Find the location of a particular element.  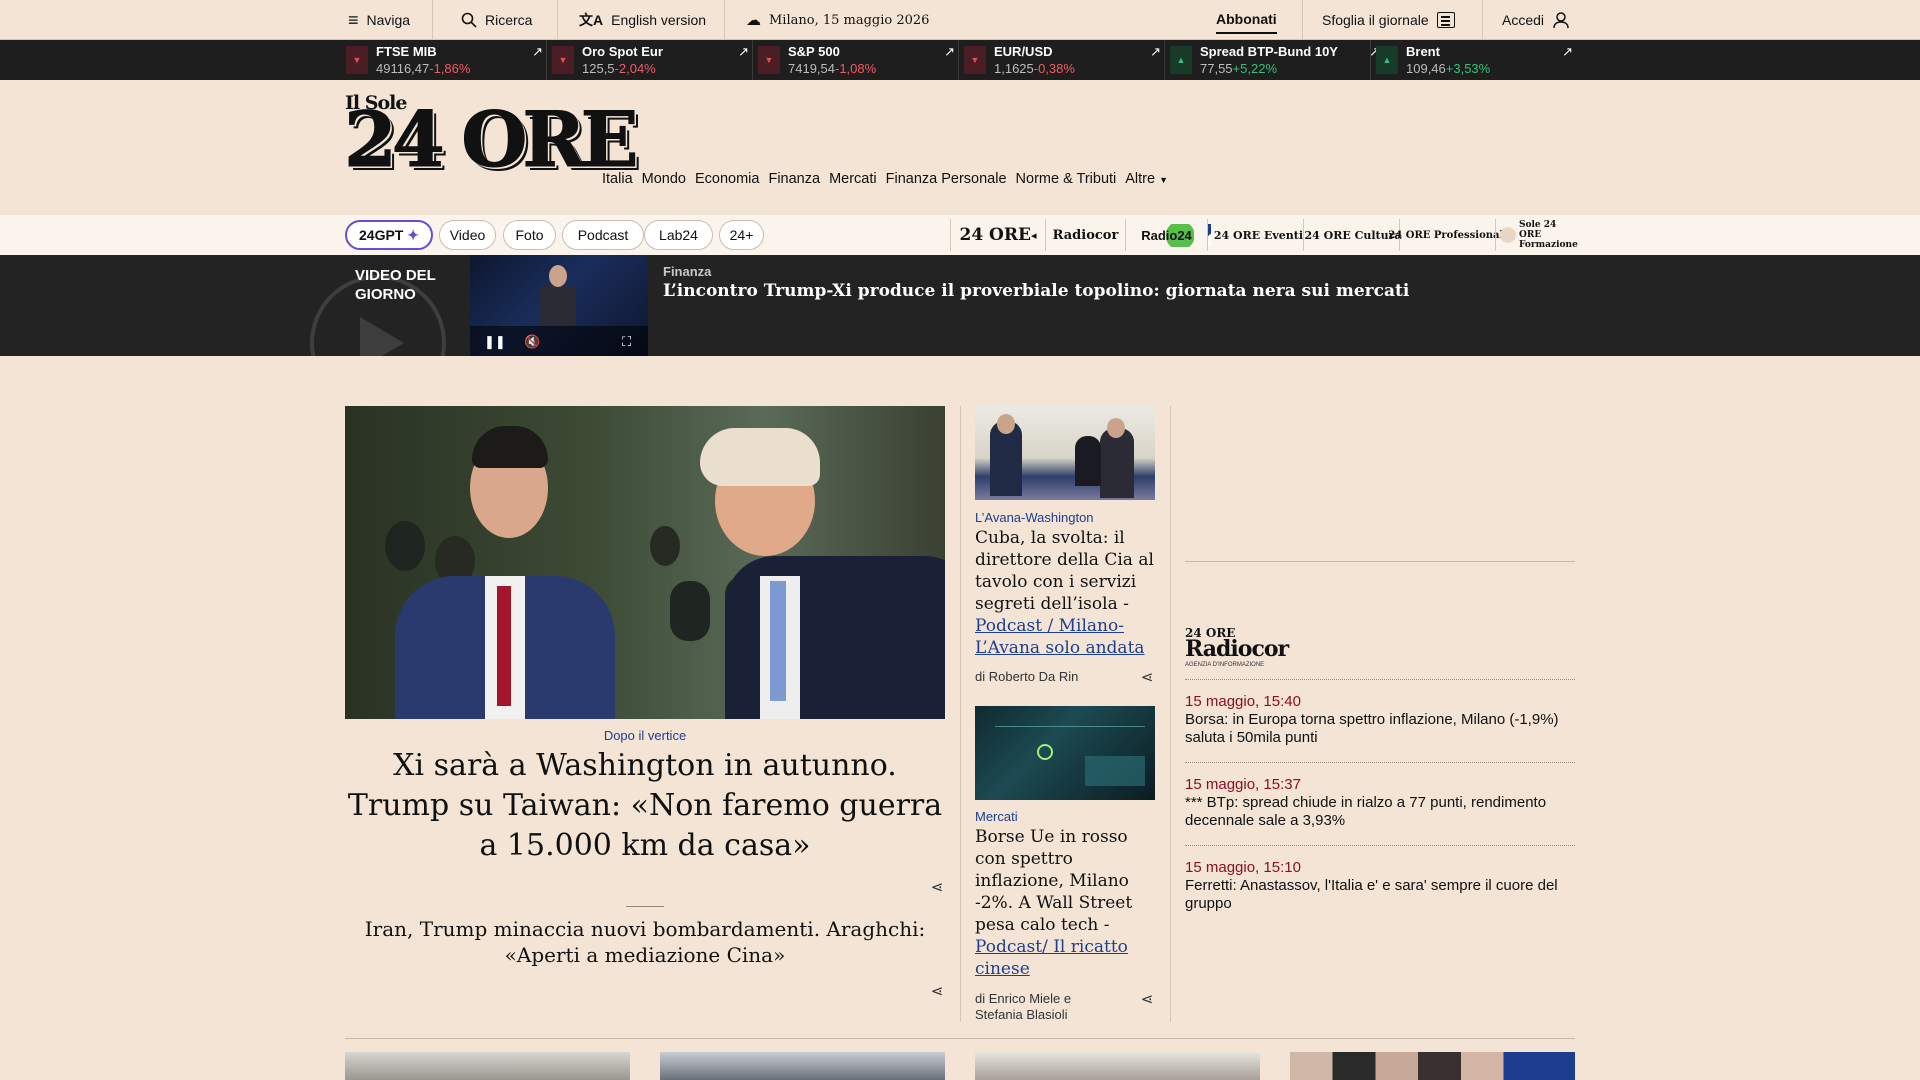

newspaper-icon is located at coordinates (1445, 20).